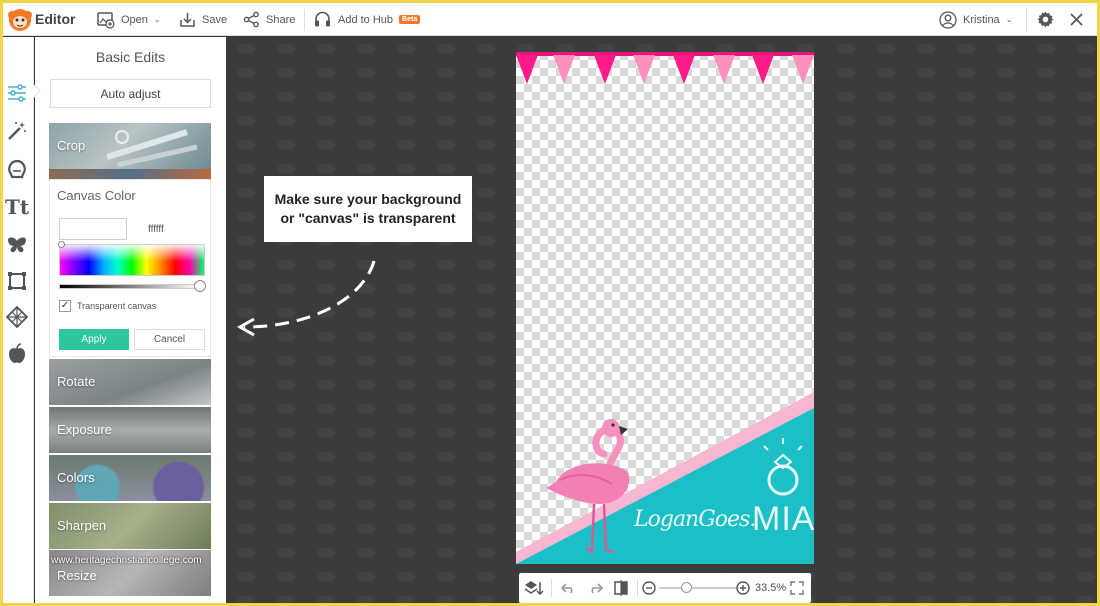 Image resolution: width=1100 pixels, height=606 pixels. I want to click on zoom-out-icon, so click(649, 588).